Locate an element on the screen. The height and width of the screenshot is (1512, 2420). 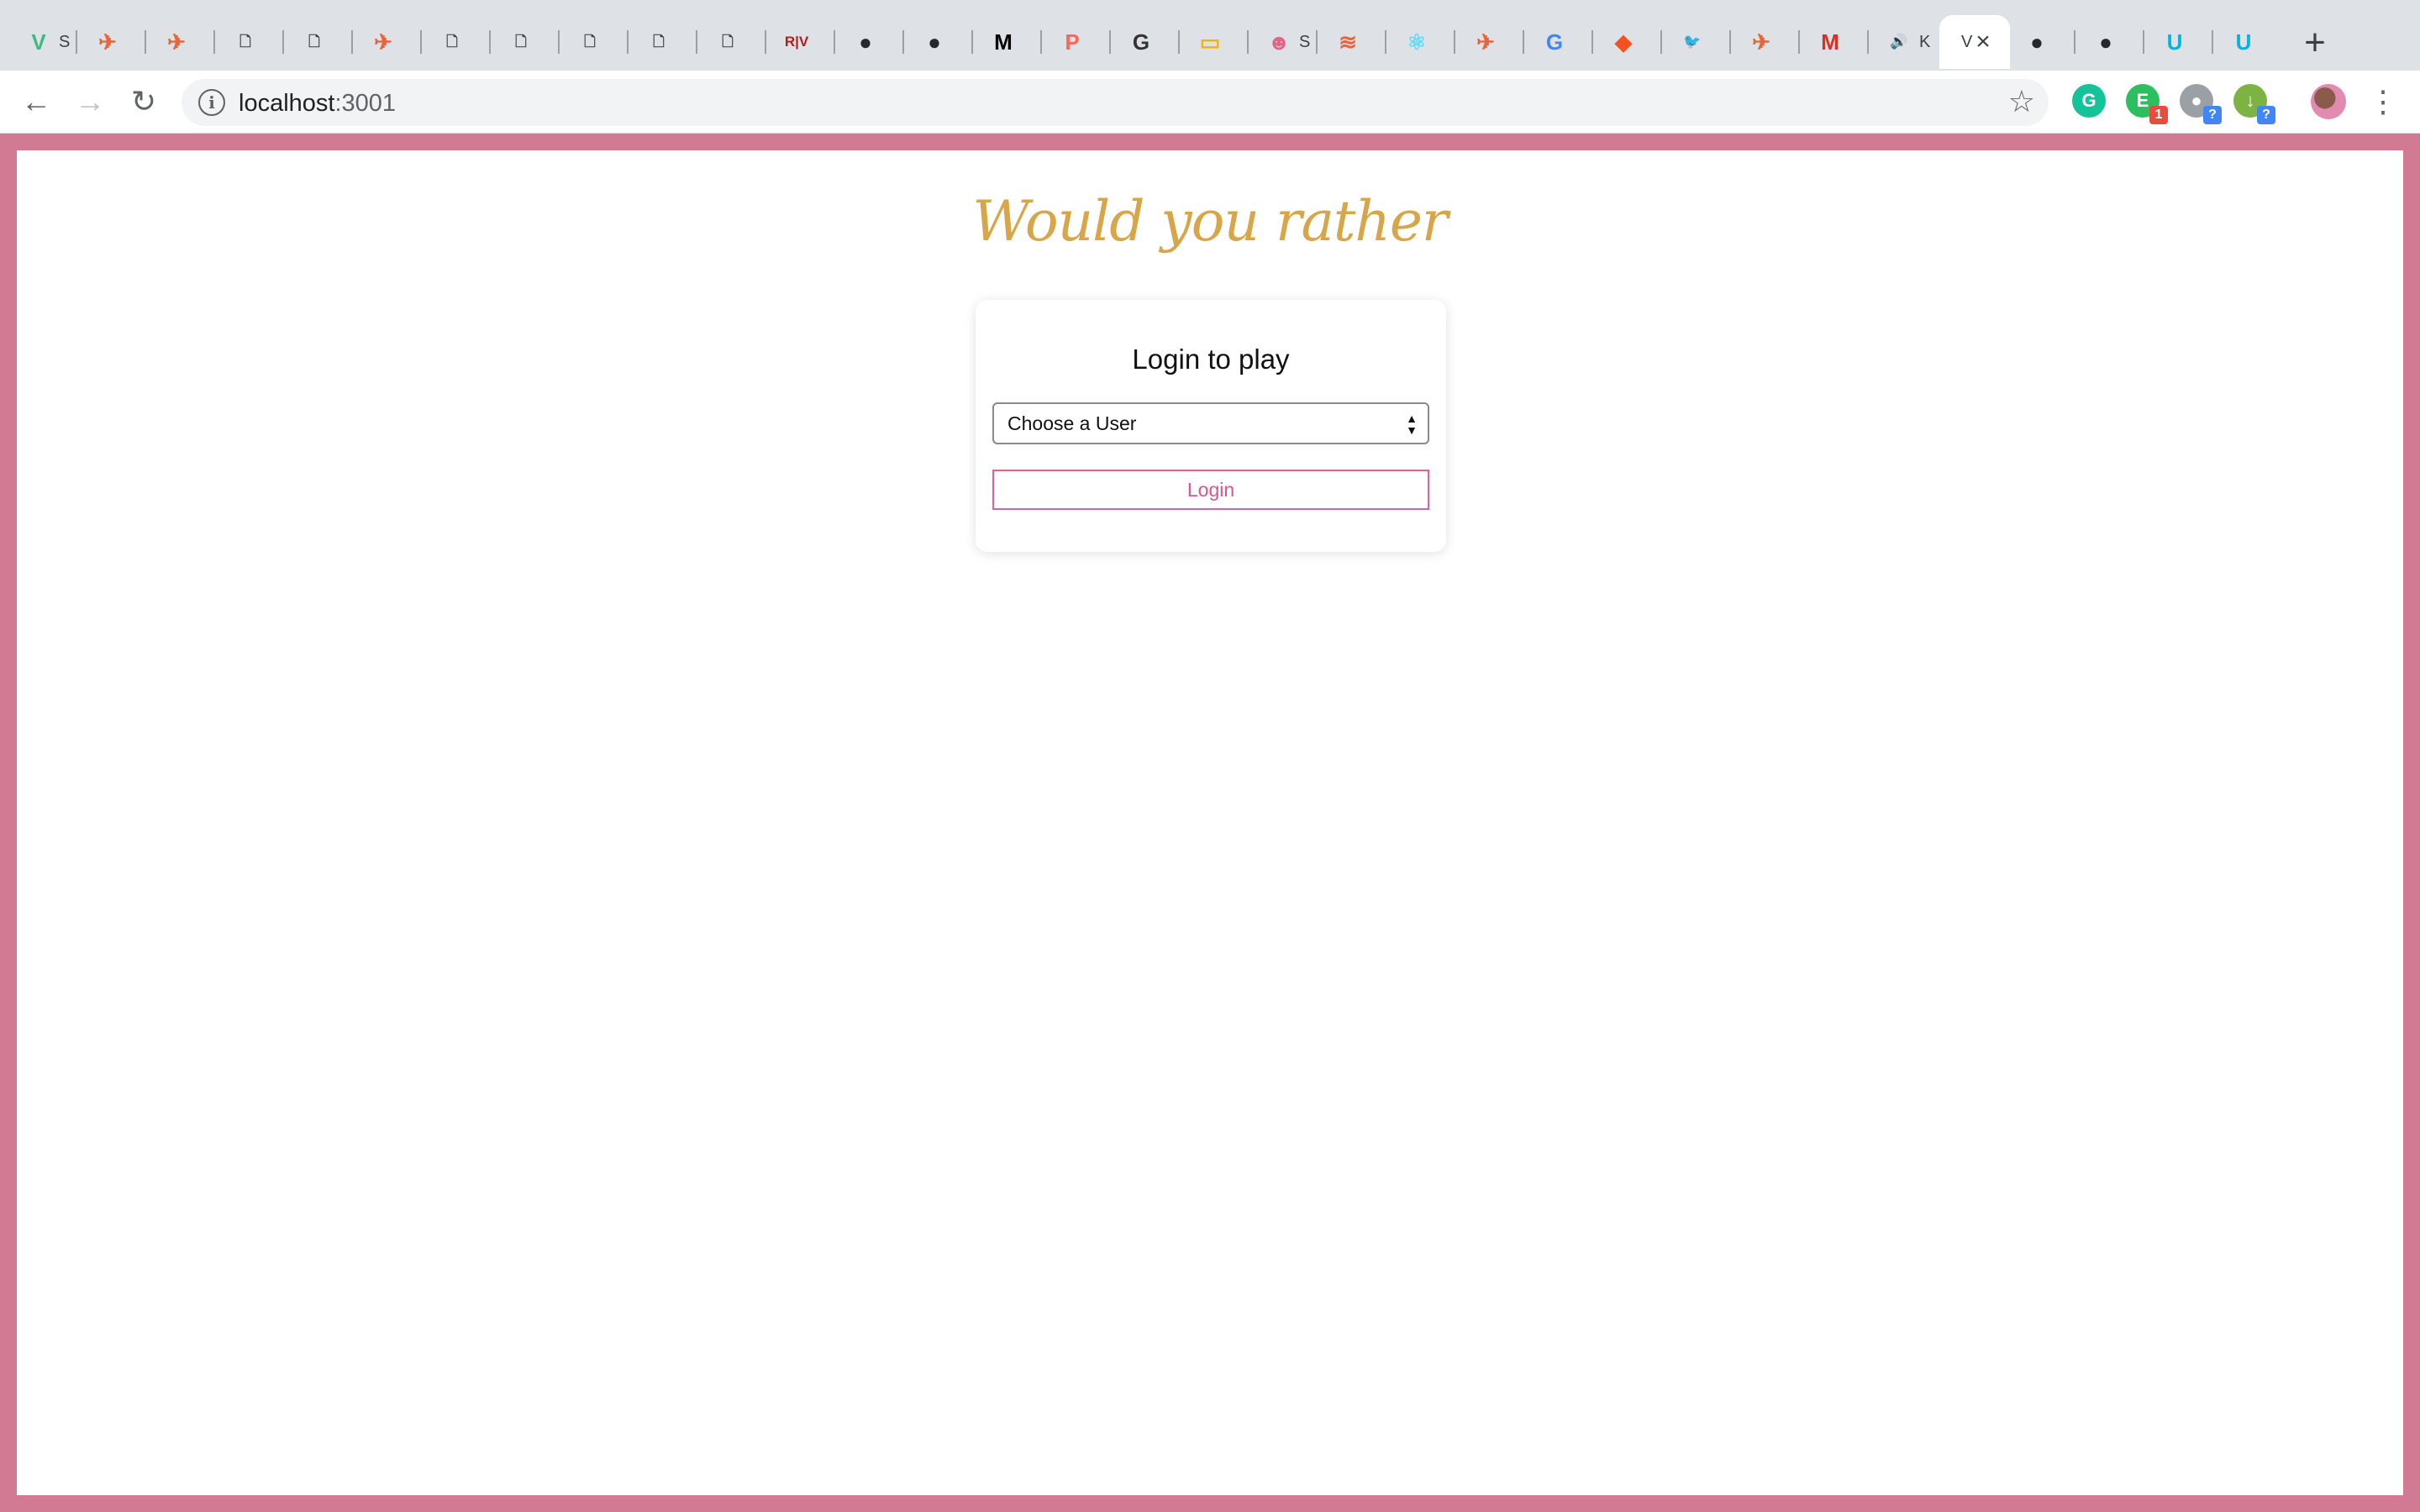
react-icon: ⚛ is located at coordinates (1417, 42).